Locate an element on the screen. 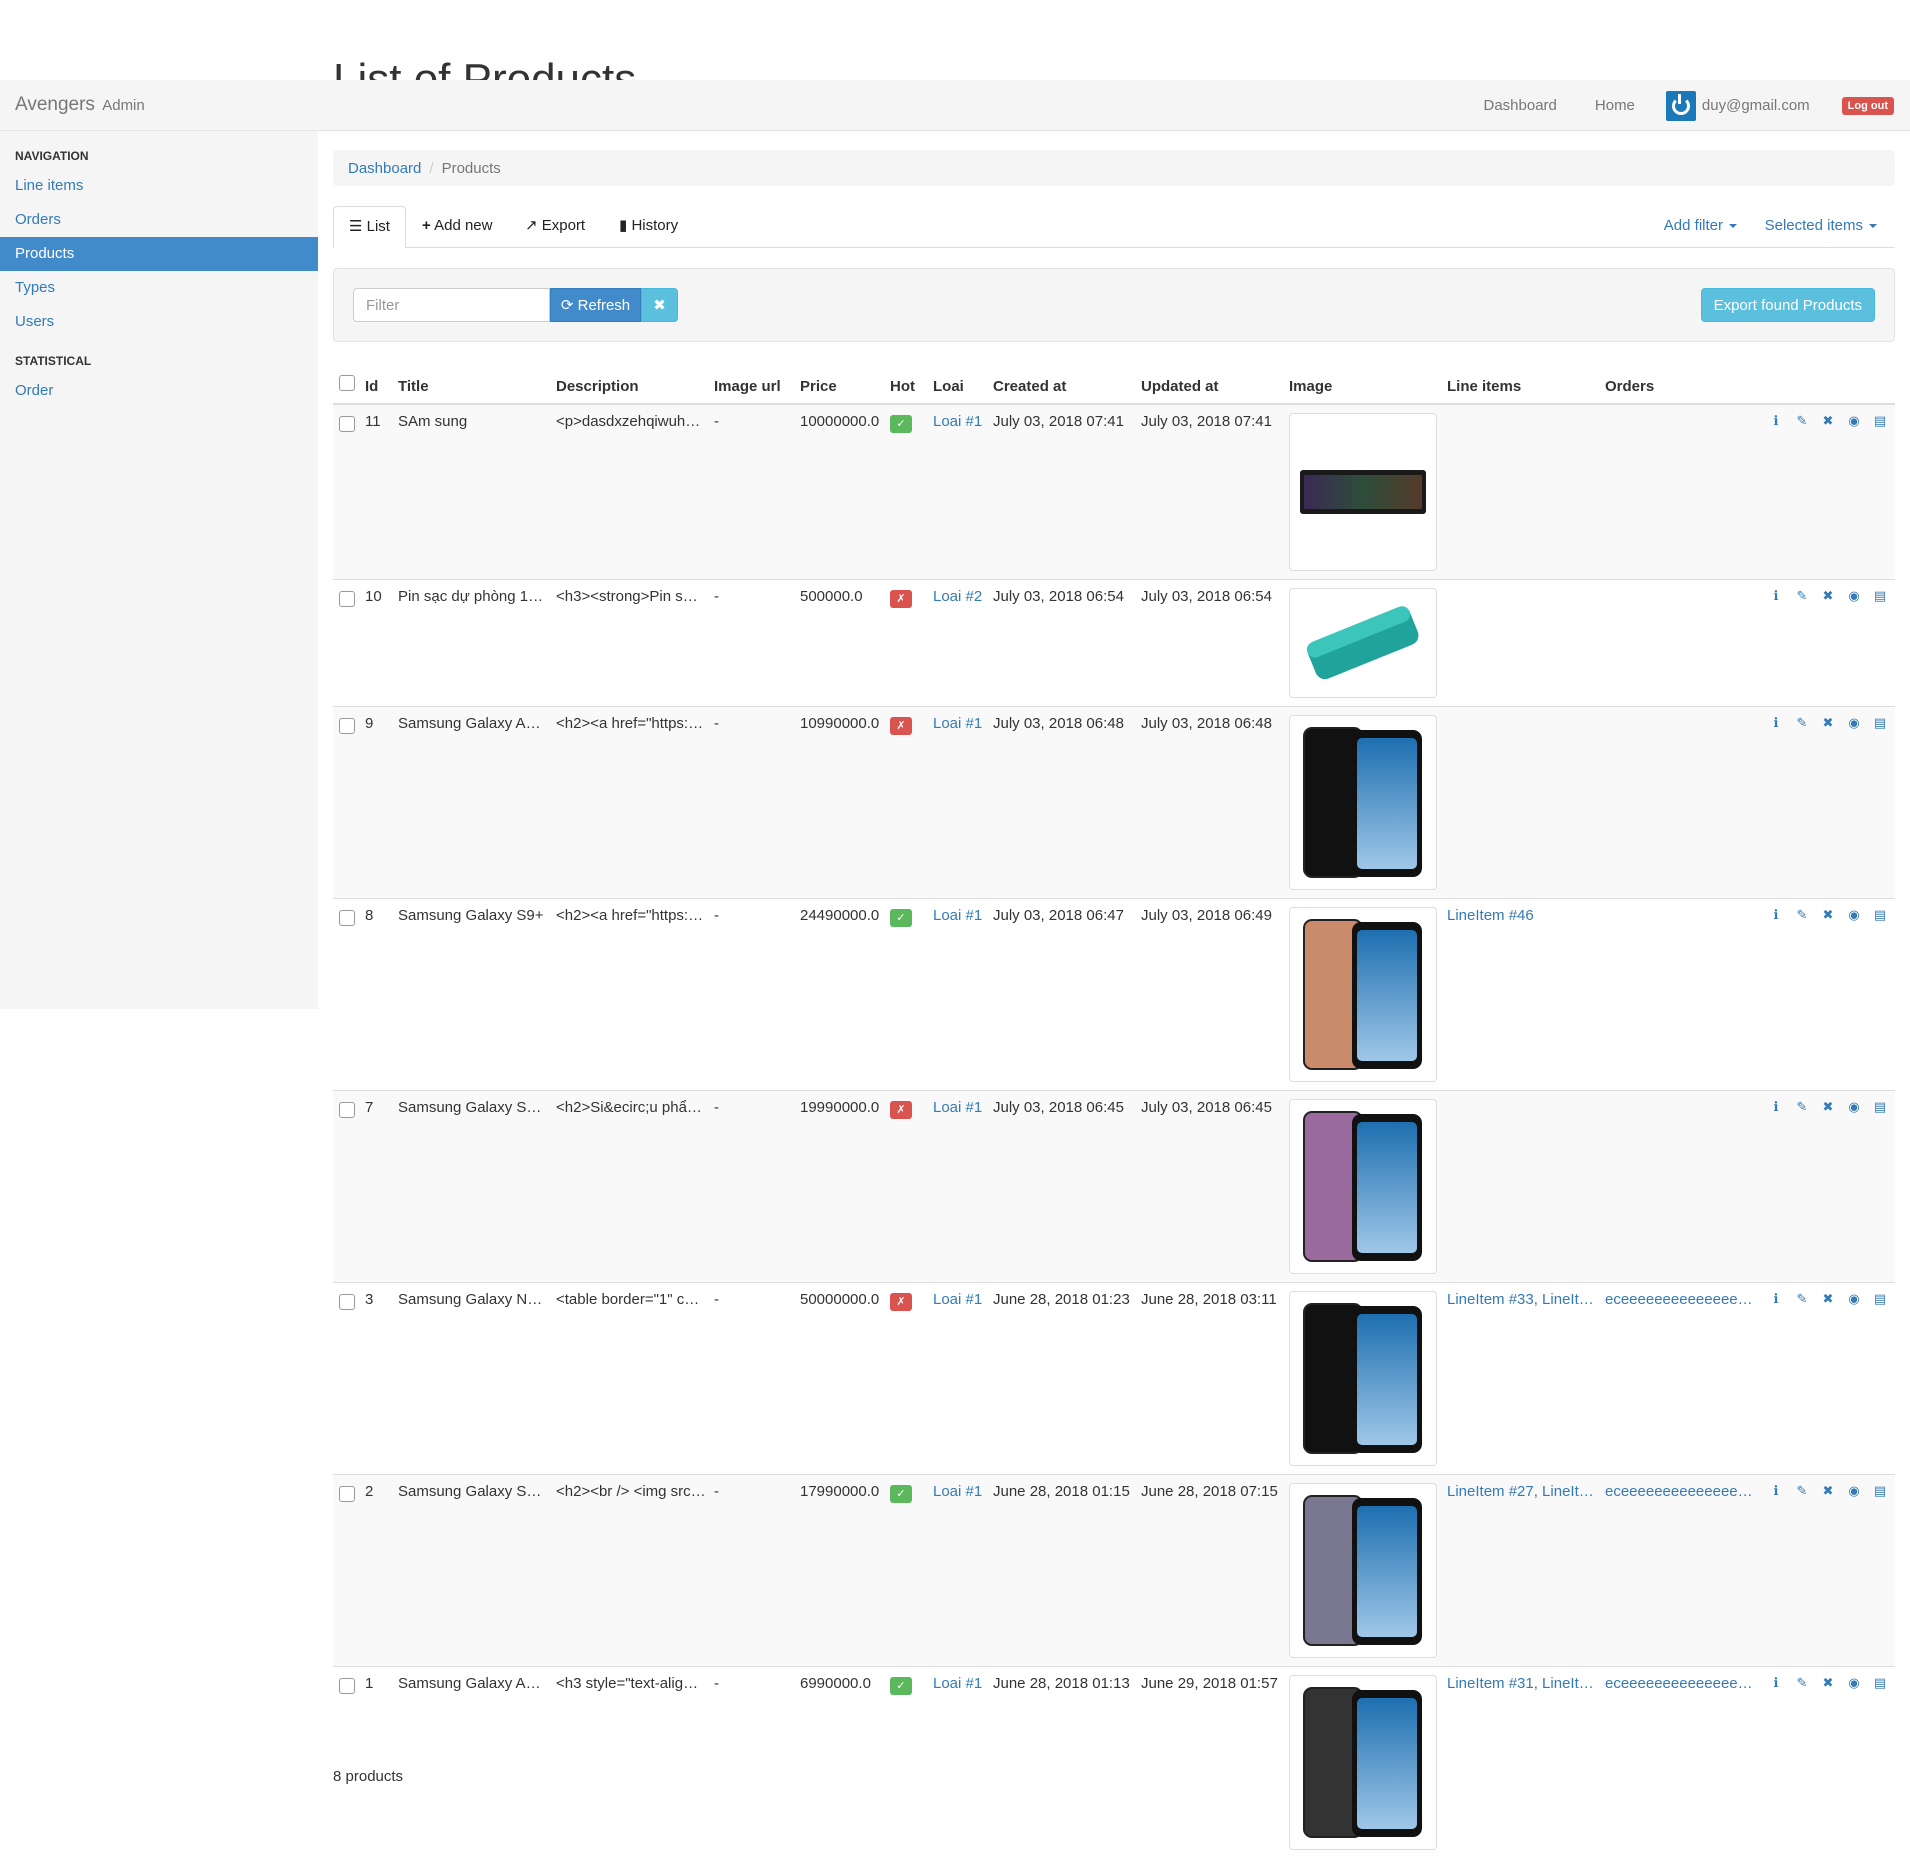 The image size is (1910, 1858). brand: Avengers Admin is located at coordinates (80, 105).